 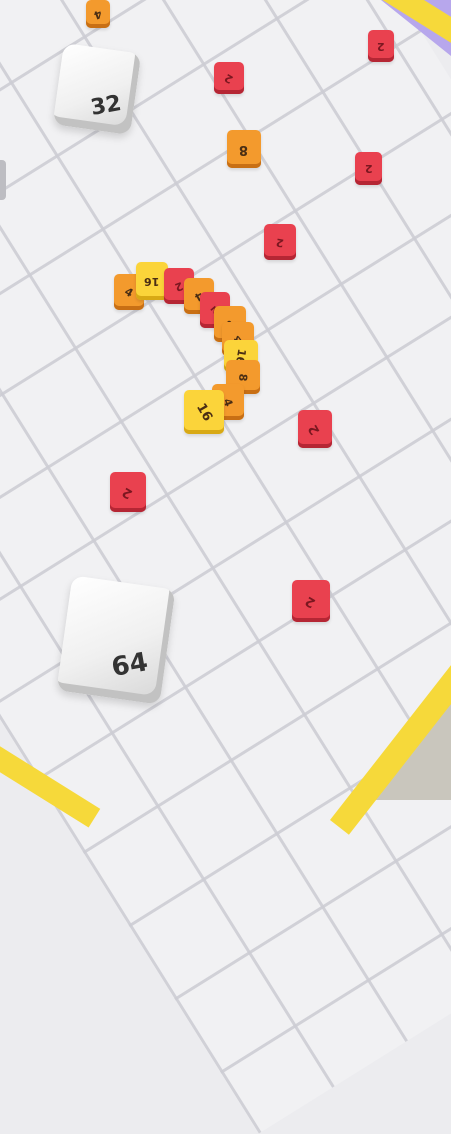 I want to click on big-cube-32: 32, so click(x=97, y=89).